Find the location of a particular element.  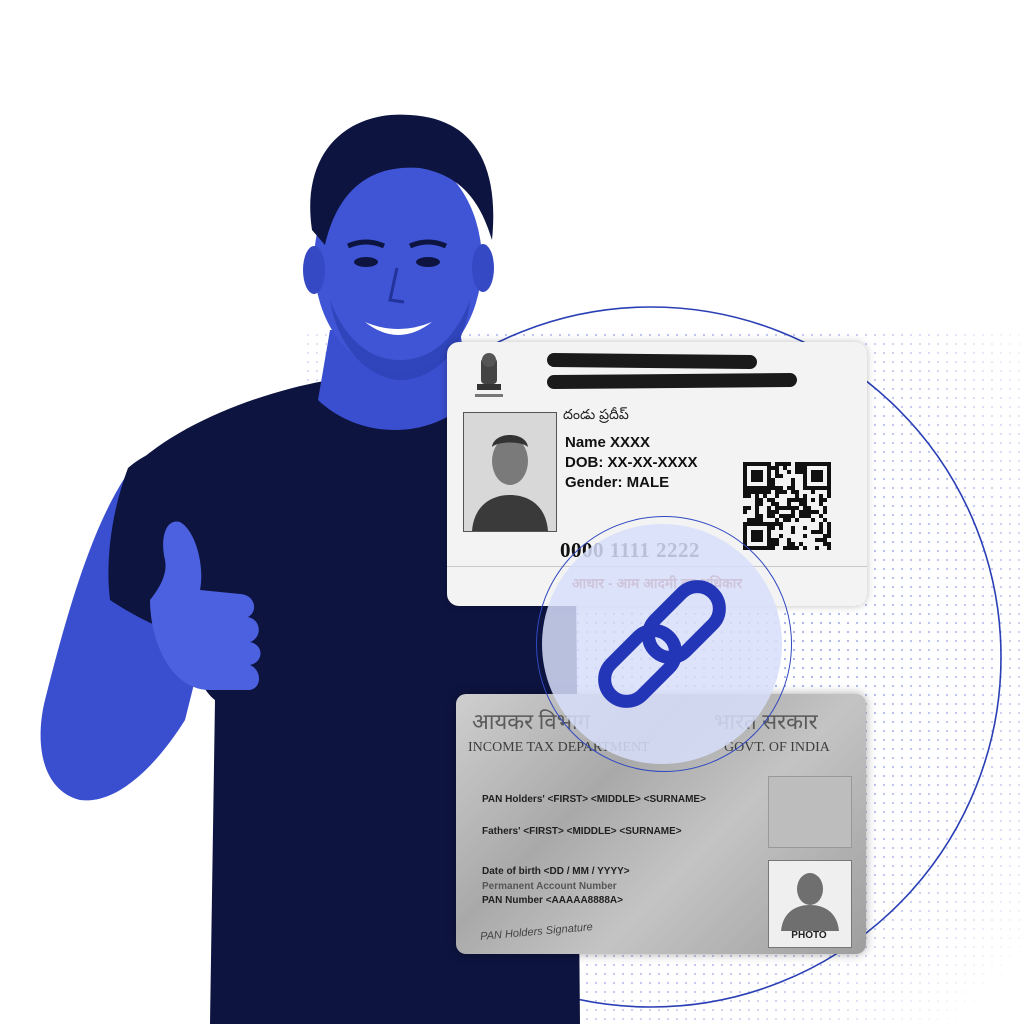

photo-placeholder is located at coordinates (510, 472).